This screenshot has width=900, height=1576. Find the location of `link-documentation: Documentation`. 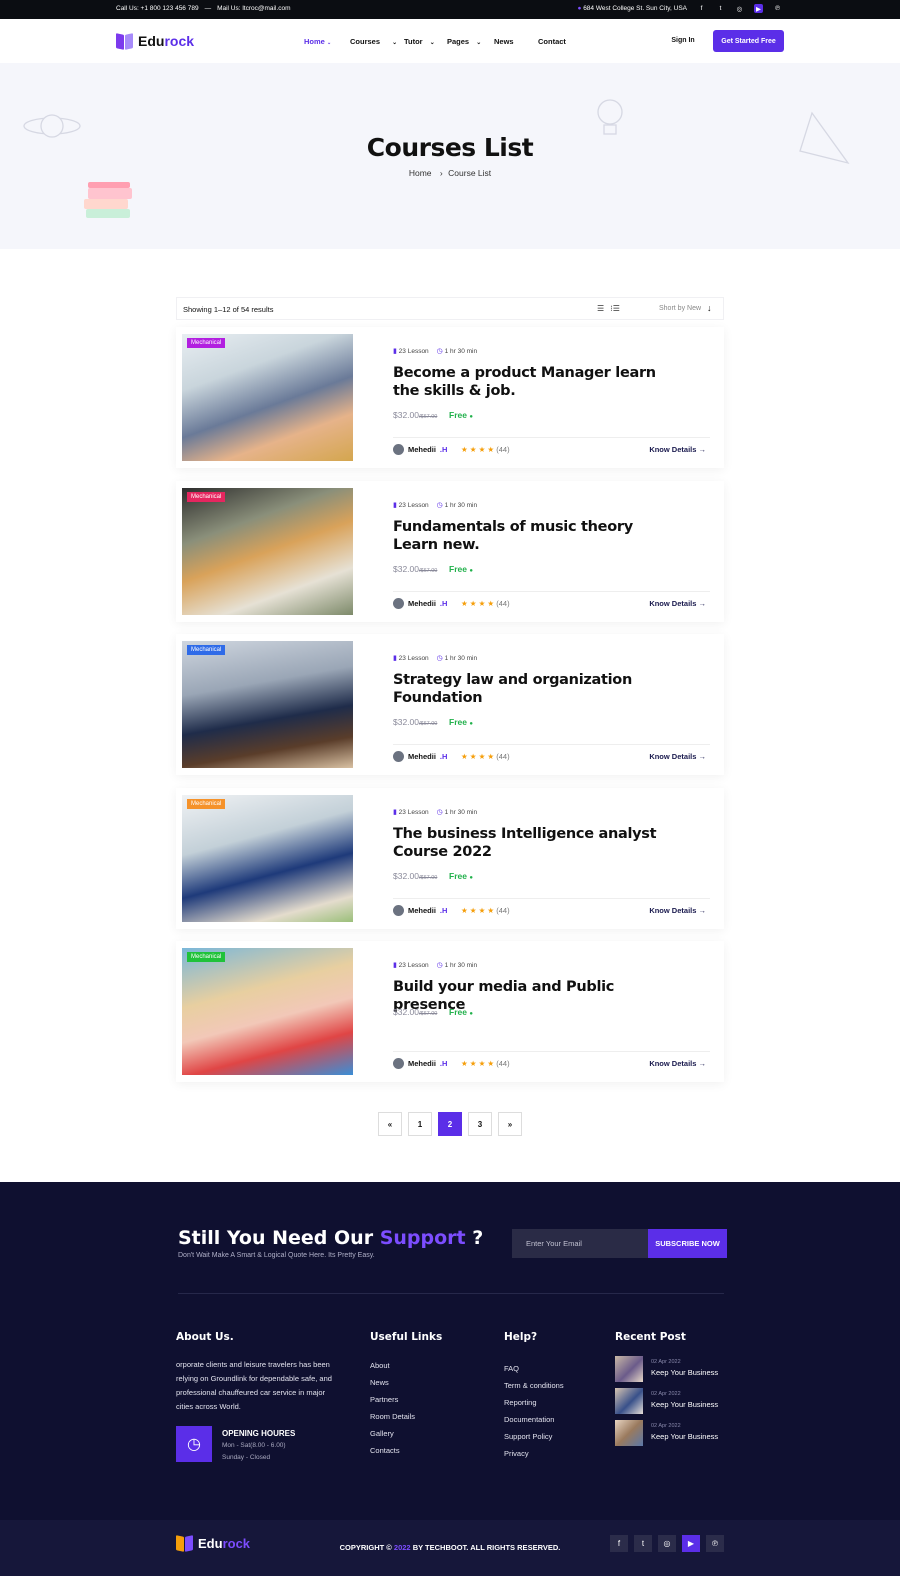

link-documentation: Documentation is located at coordinates (534, 1423).